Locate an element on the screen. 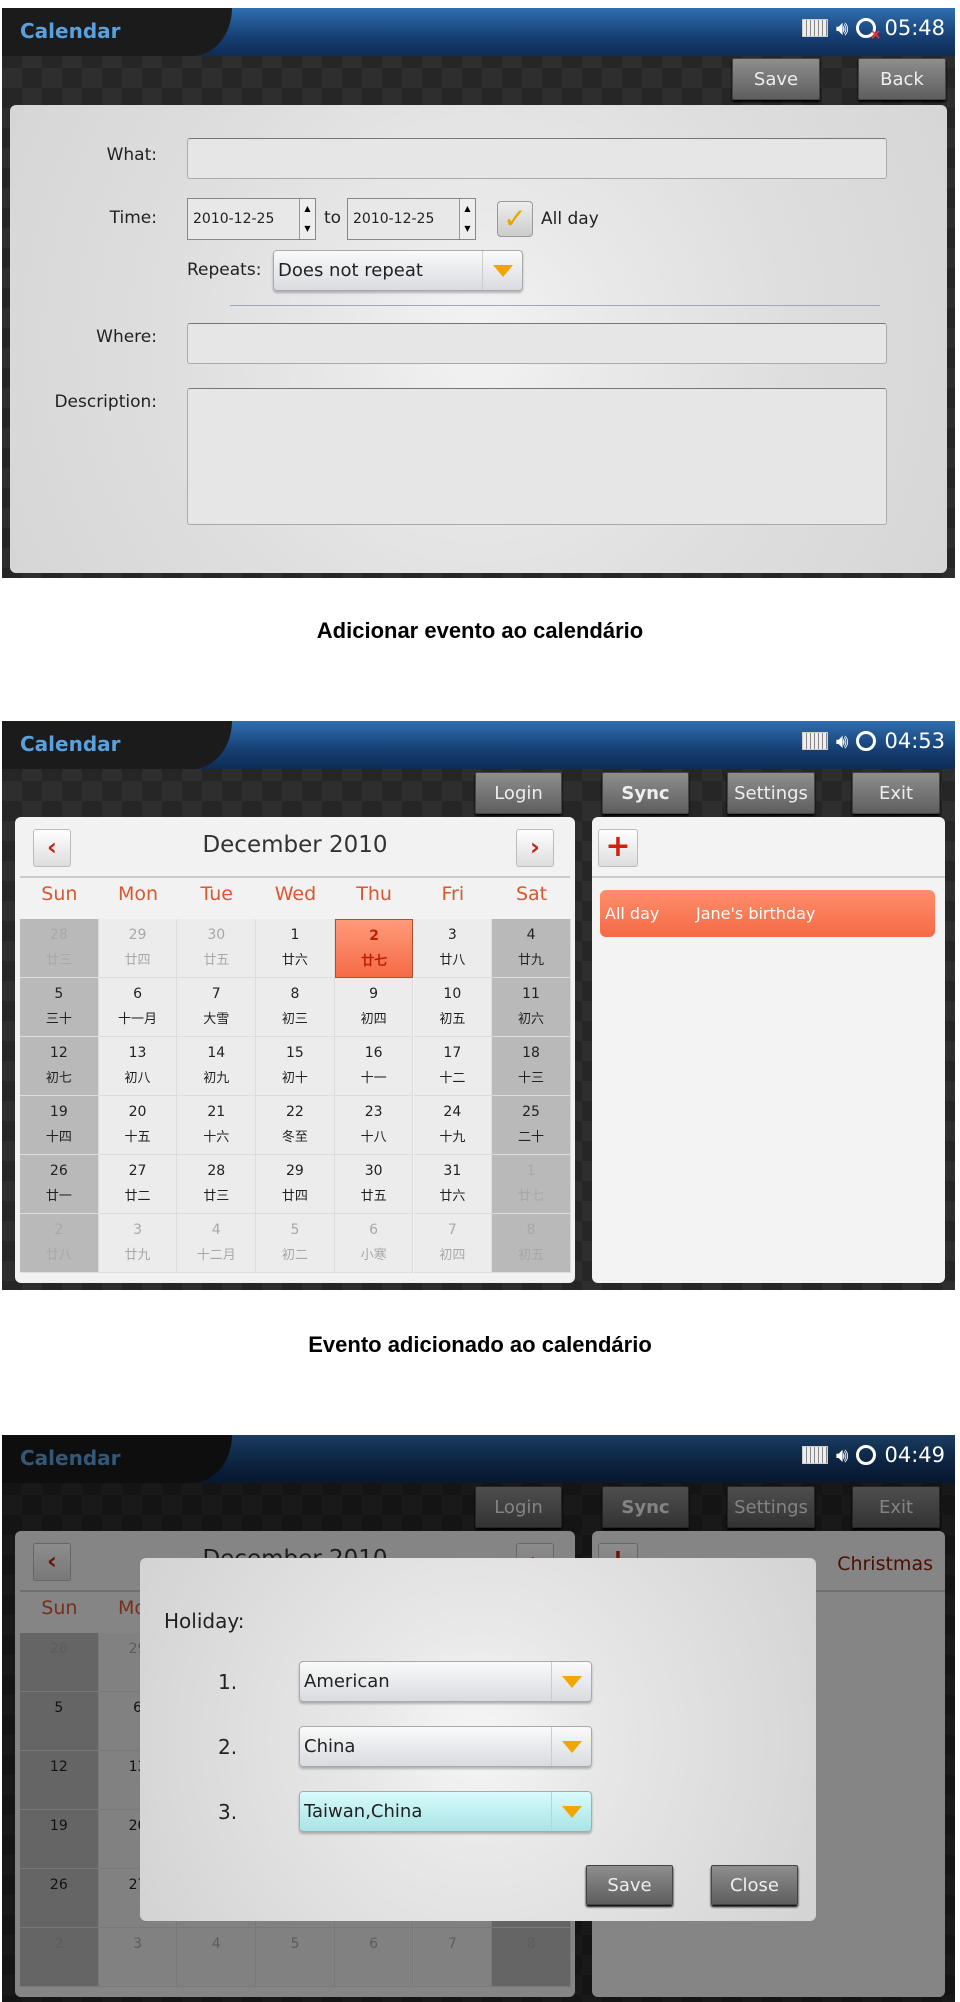 The height and width of the screenshot is (2002, 960). lunar-date: 廿五 is located at coordinates (373, 1196).